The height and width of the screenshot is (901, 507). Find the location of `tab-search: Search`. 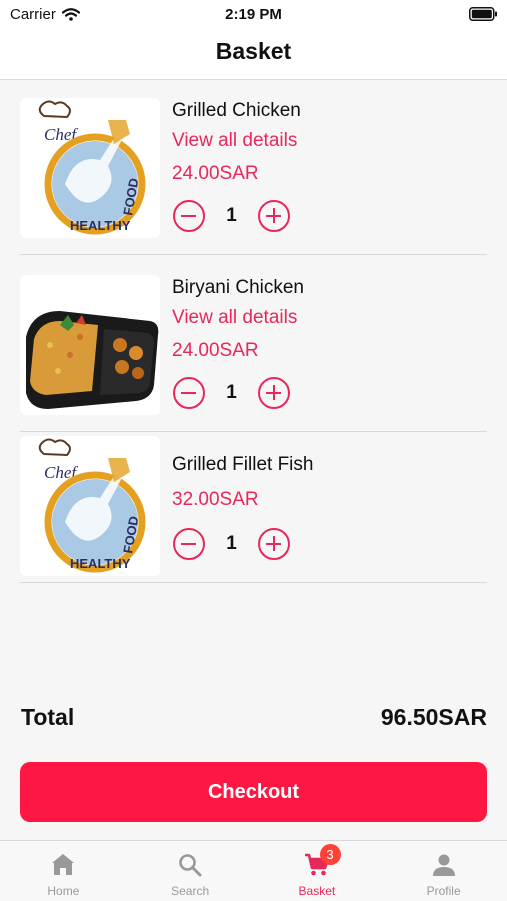

tab-search: Search is located at coordinates (190, 871).